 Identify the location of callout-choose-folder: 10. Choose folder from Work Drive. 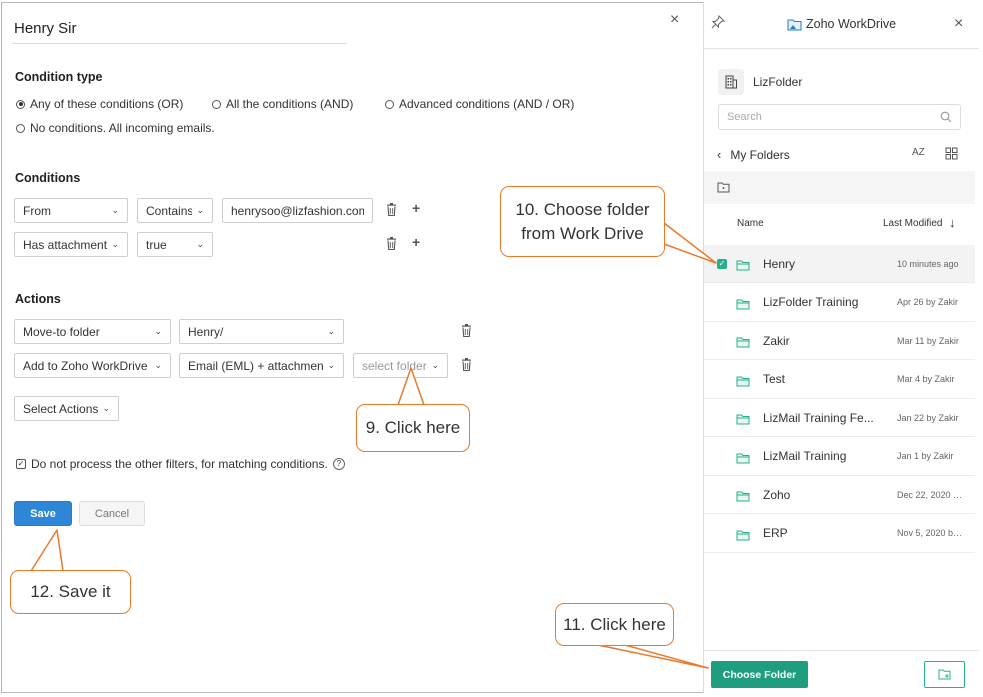
(582, 221).